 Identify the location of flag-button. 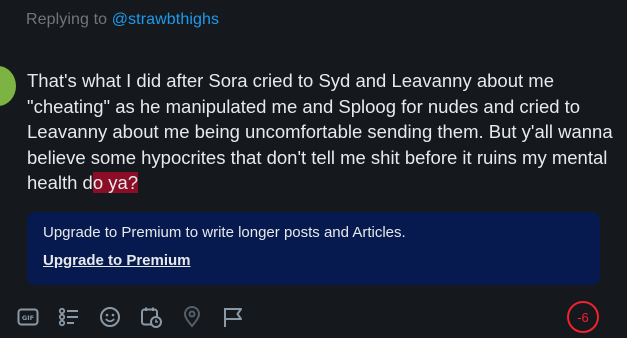
(233, 317).